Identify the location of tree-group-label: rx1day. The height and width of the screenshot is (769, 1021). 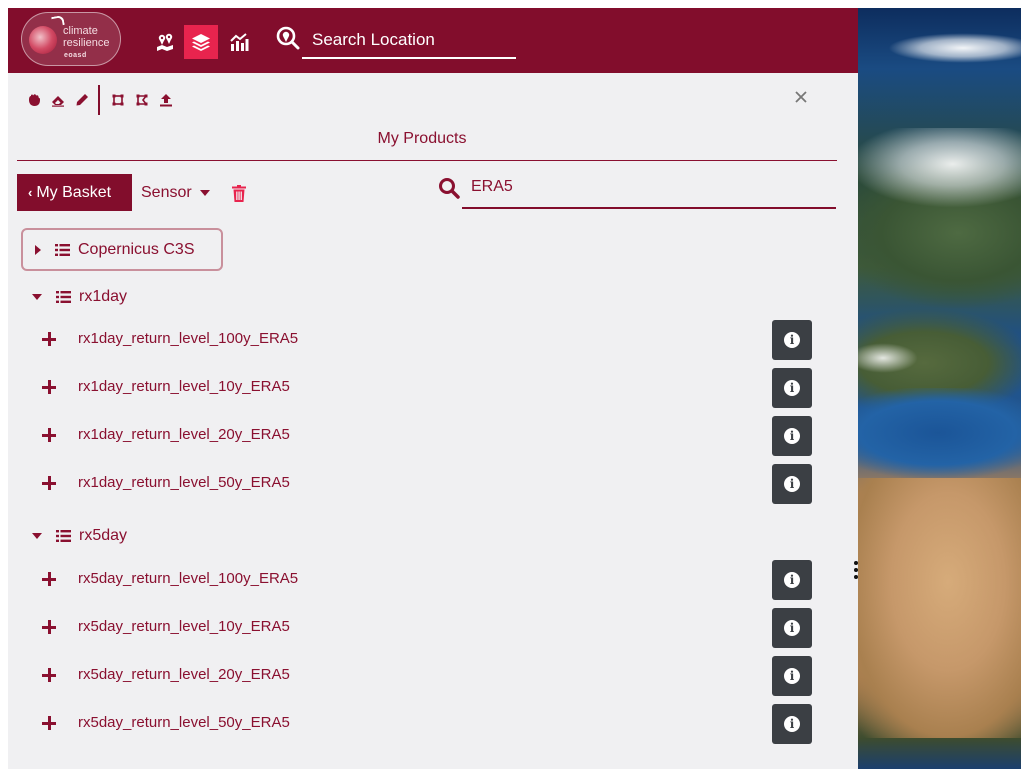
(103, 296).